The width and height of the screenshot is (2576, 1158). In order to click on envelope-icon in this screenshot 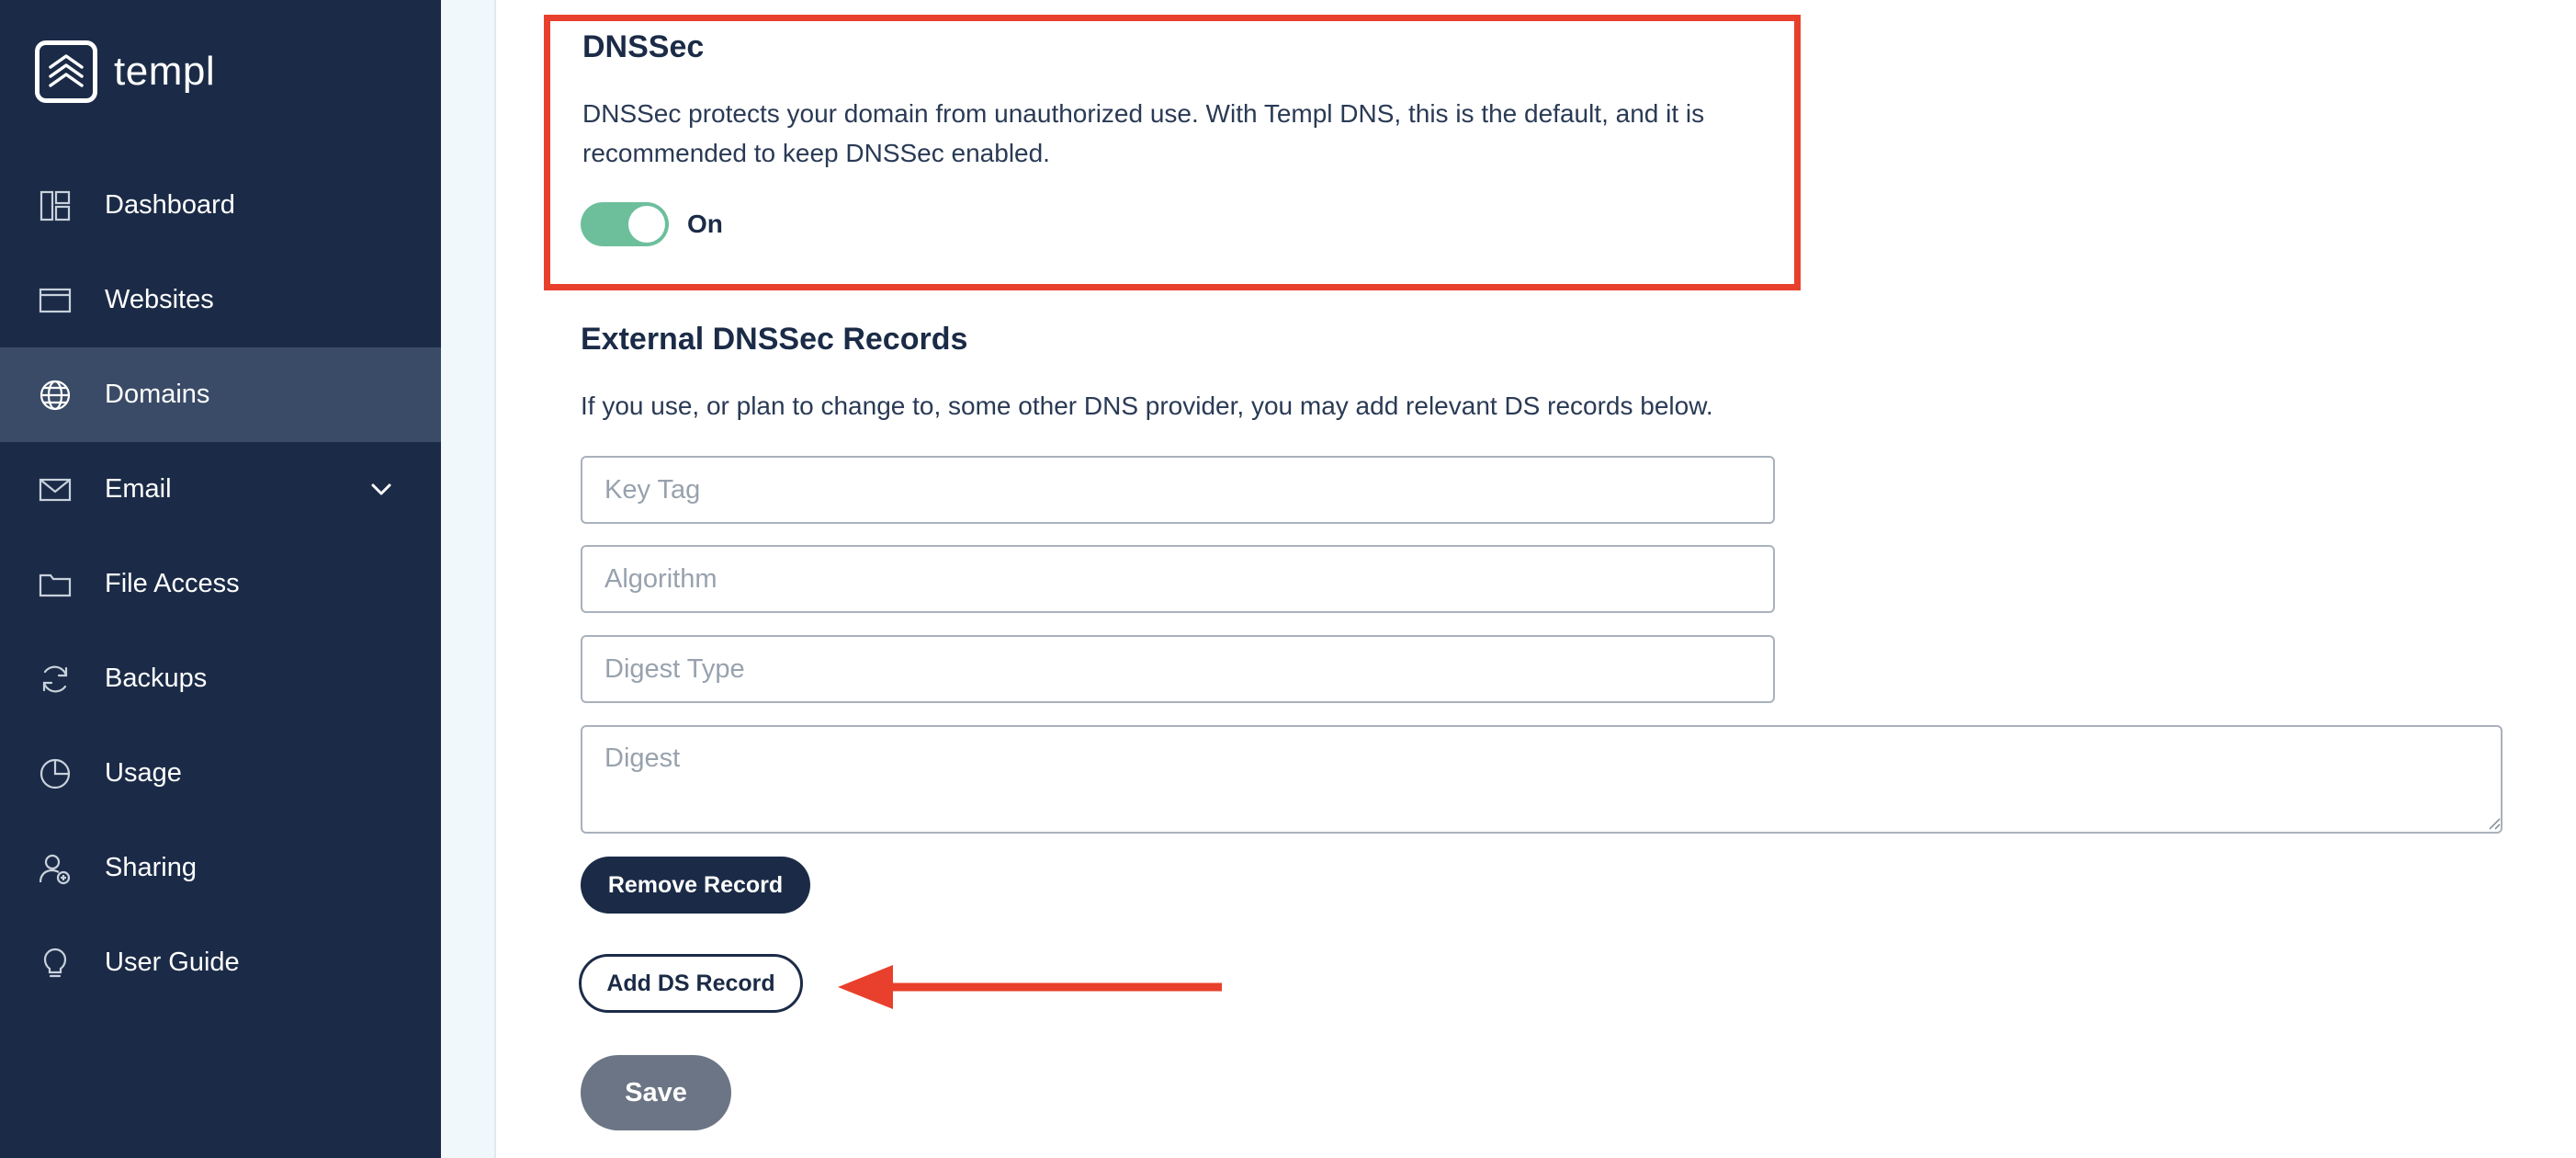, I will do `click(55, 489)`.